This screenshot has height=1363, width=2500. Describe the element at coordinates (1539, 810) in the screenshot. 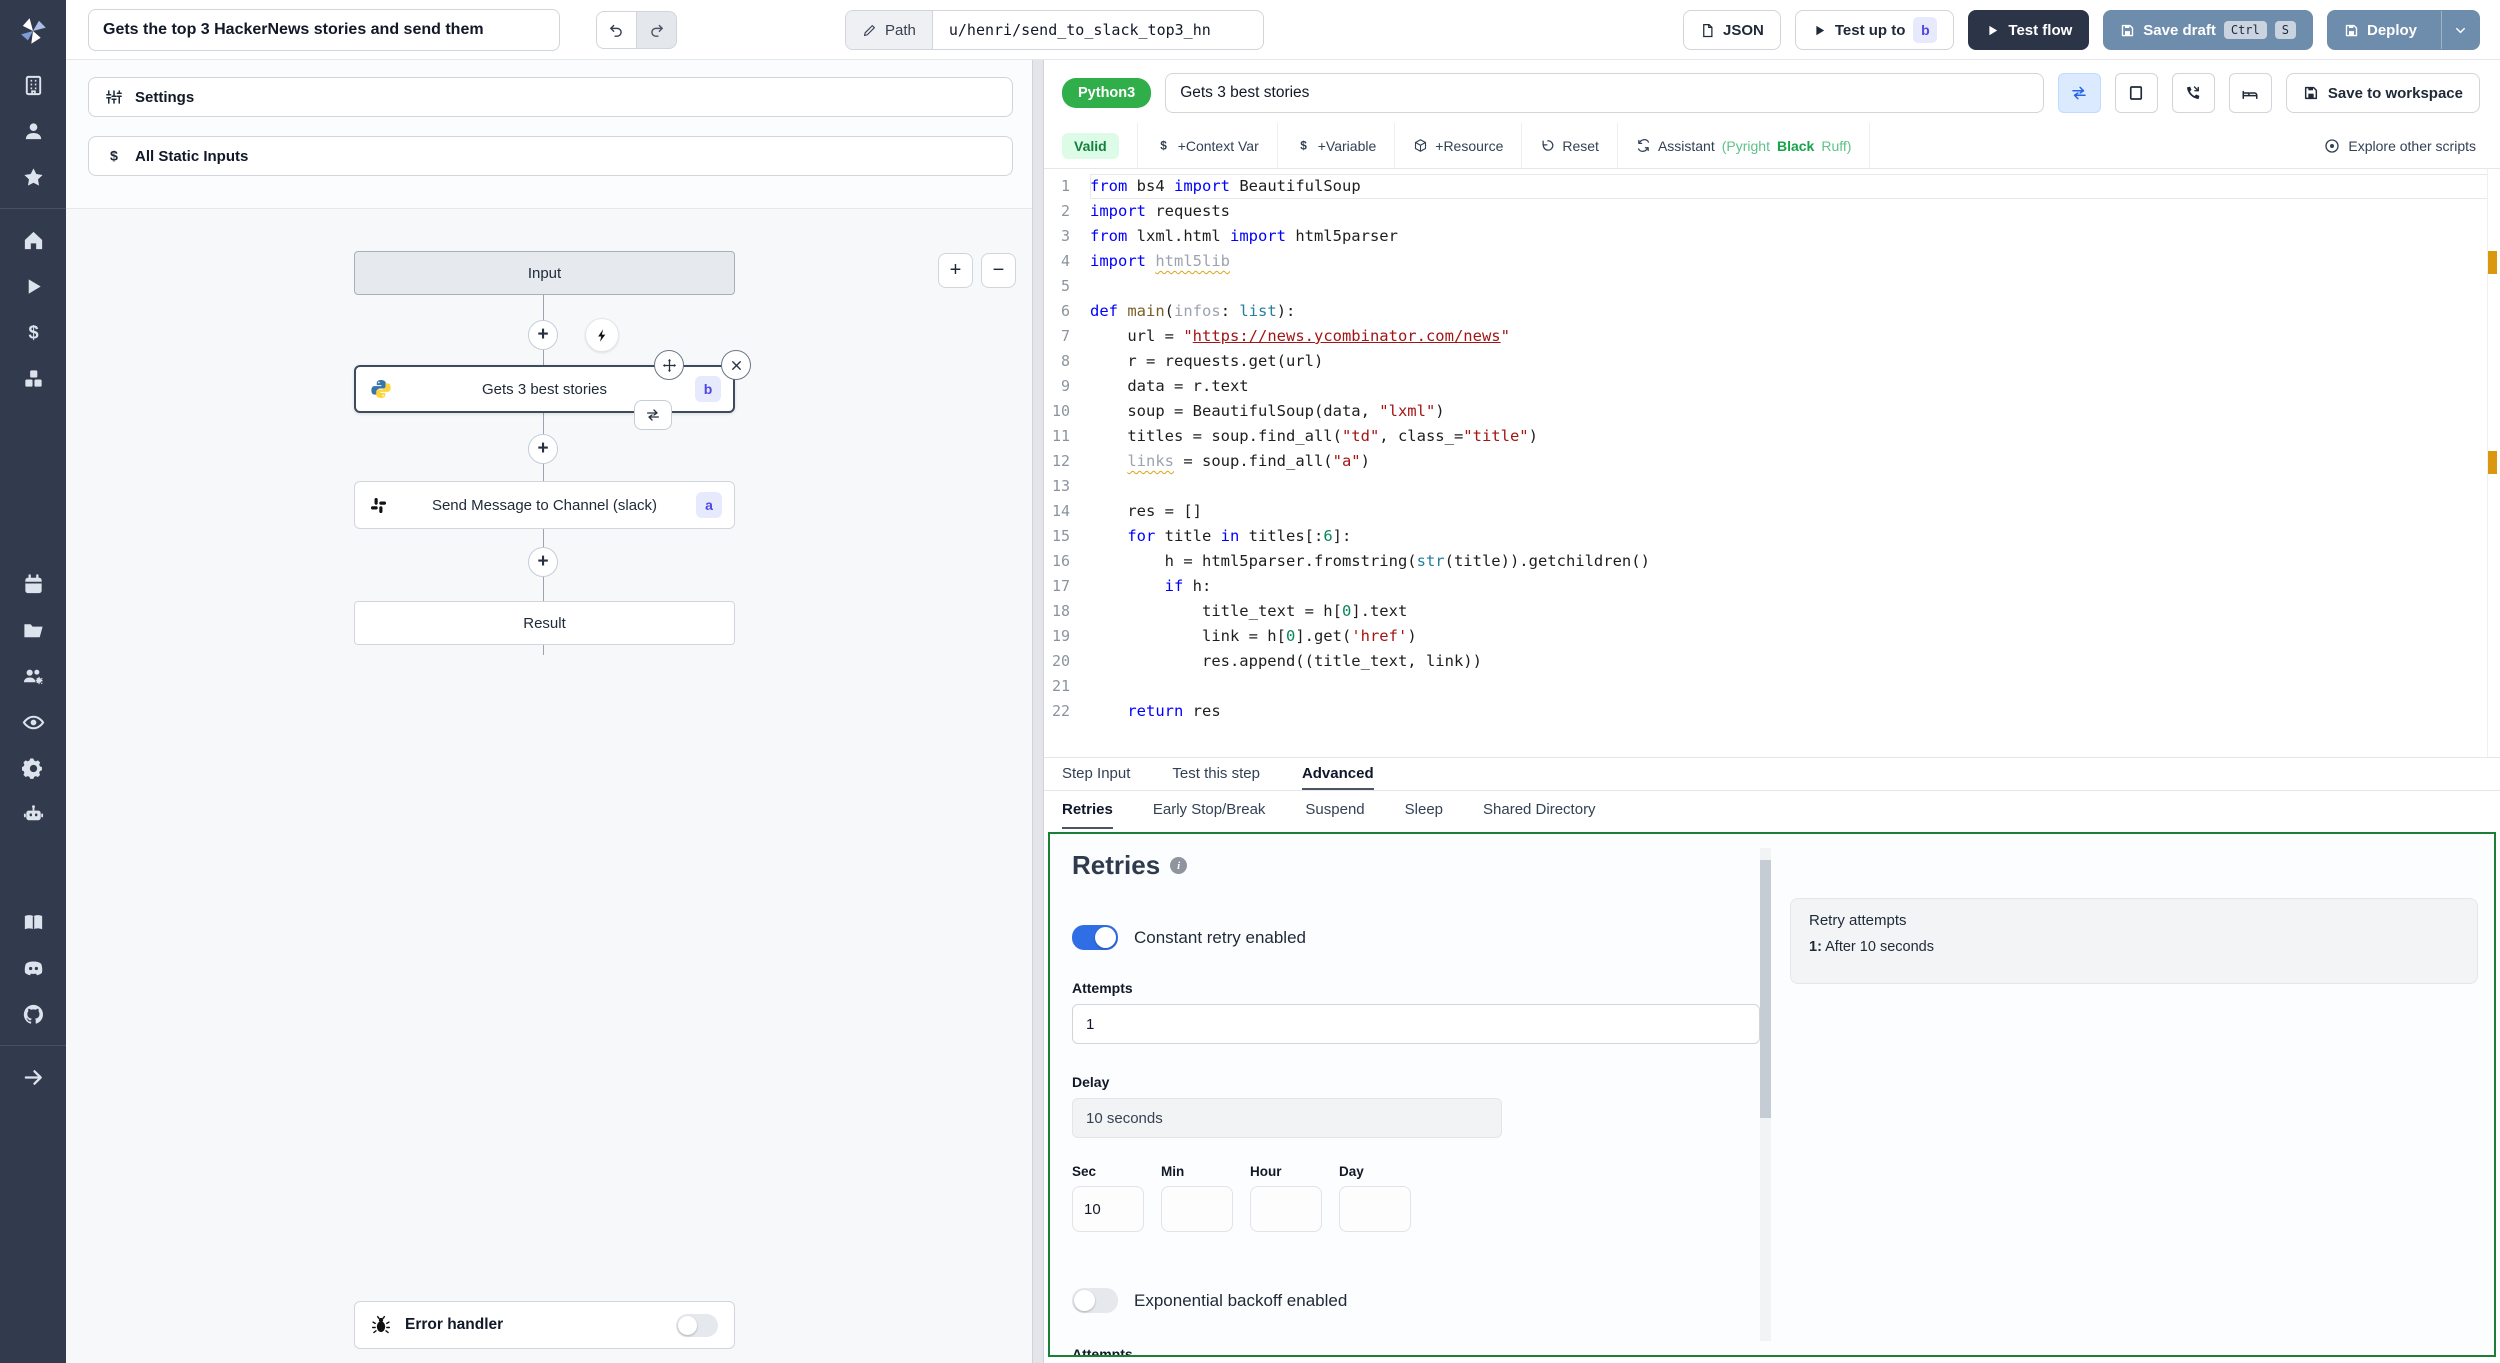

I see `subtab-shared-directory: Shared Directory` at that location.